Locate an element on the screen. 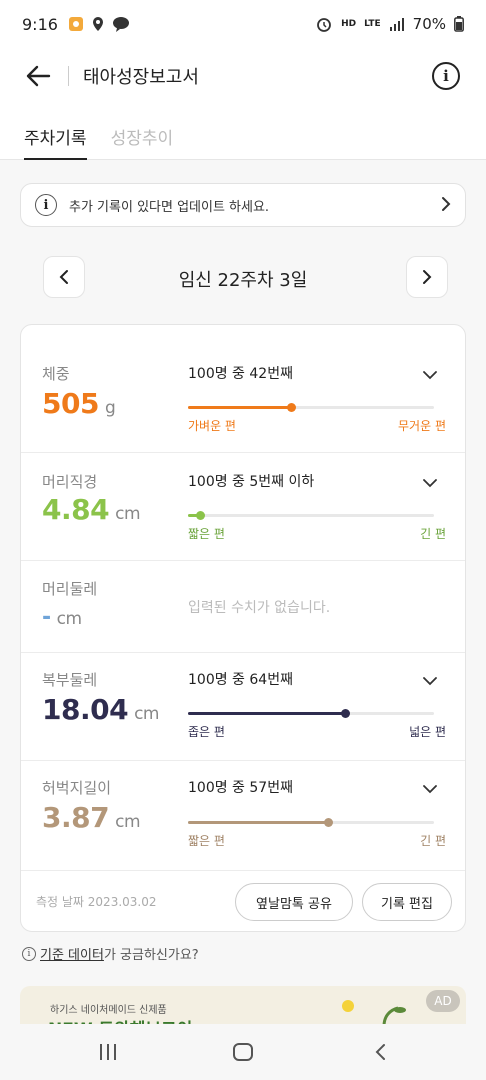  metric-value: 505 g is located at coordinates (79, 403).